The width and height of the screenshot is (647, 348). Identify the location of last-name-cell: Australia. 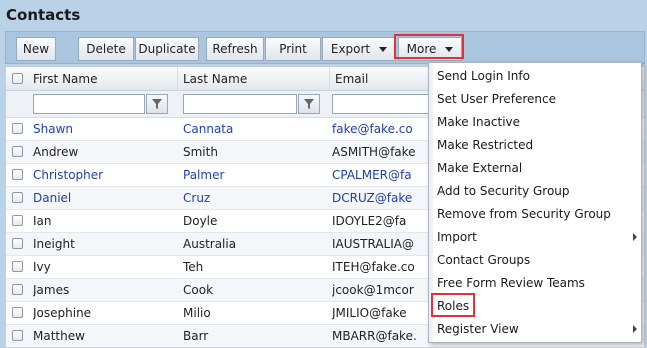
(210, 244).